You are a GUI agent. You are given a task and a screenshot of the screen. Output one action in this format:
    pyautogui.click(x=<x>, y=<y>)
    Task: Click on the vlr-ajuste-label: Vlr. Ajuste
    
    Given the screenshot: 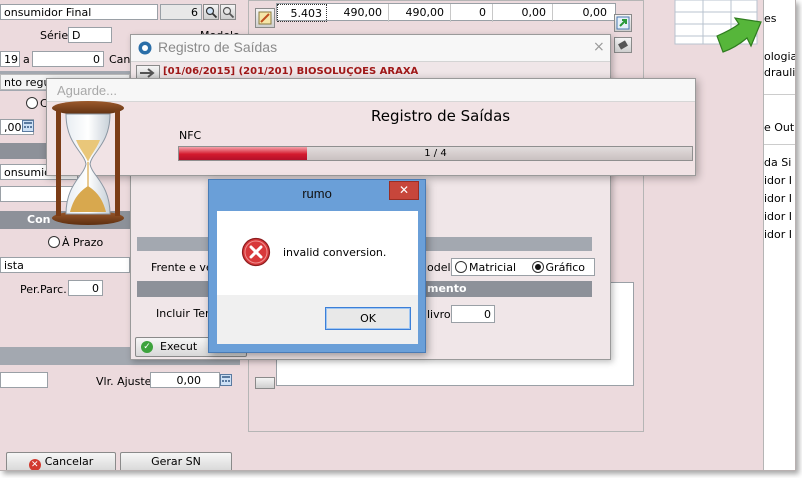 What is the action you would take?
    pyautogui.click(x=124, y=381)
    